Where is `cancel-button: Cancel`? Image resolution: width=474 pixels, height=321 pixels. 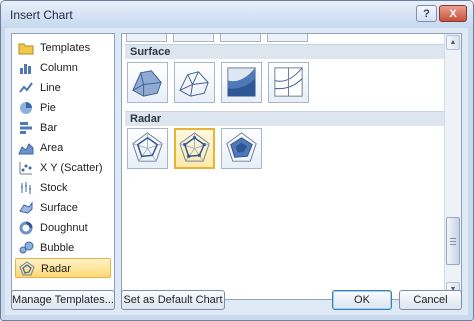
cancel-button: Cancel is located at coordinates (430, 300).